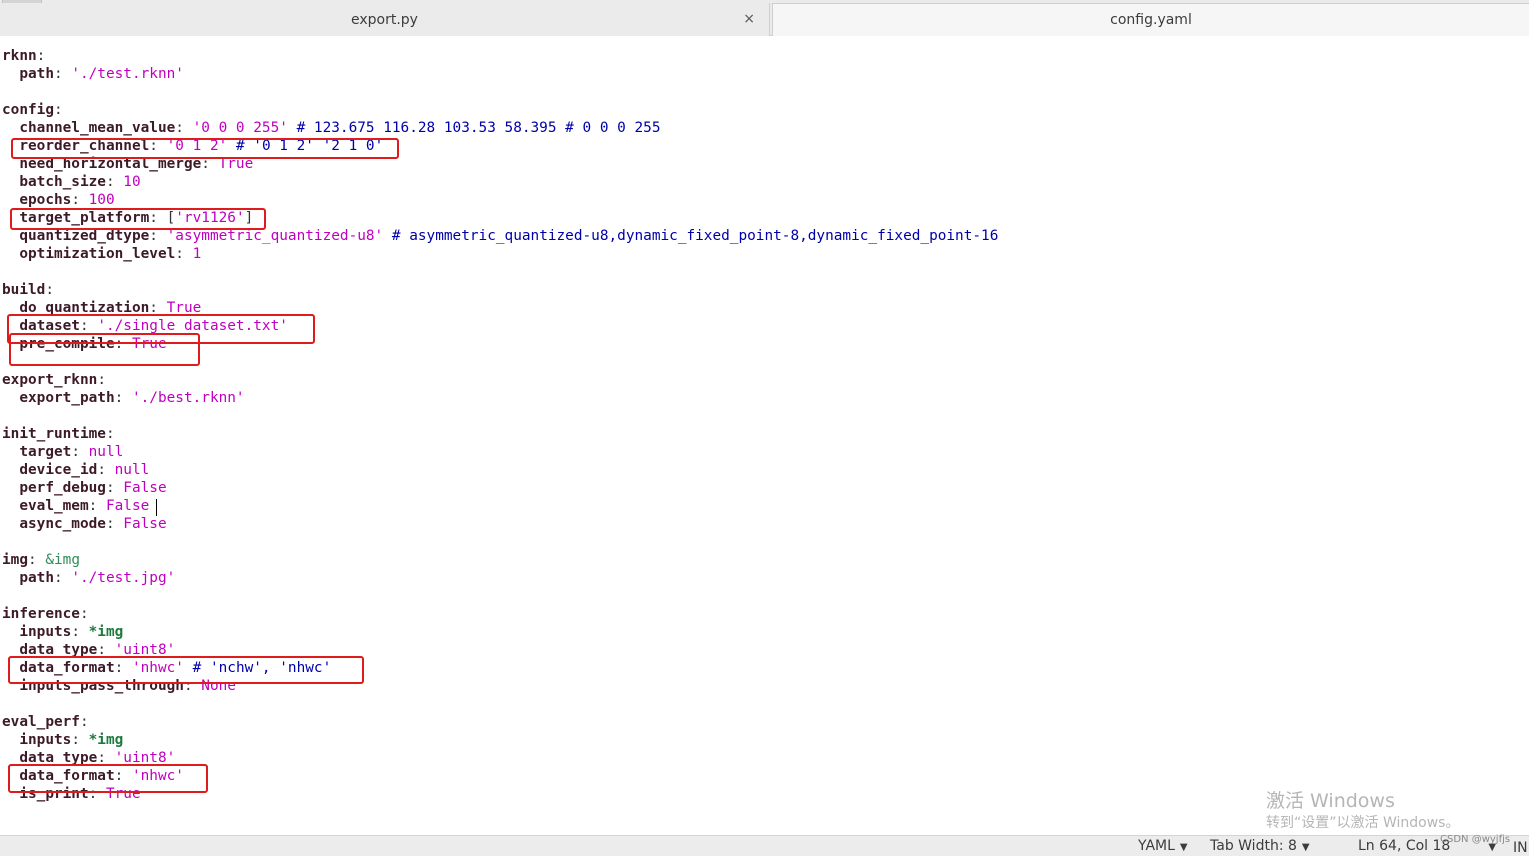  Describe the element at coordinates (24, 56) in the screenshot. I see `code-line: rknn:` at that location.